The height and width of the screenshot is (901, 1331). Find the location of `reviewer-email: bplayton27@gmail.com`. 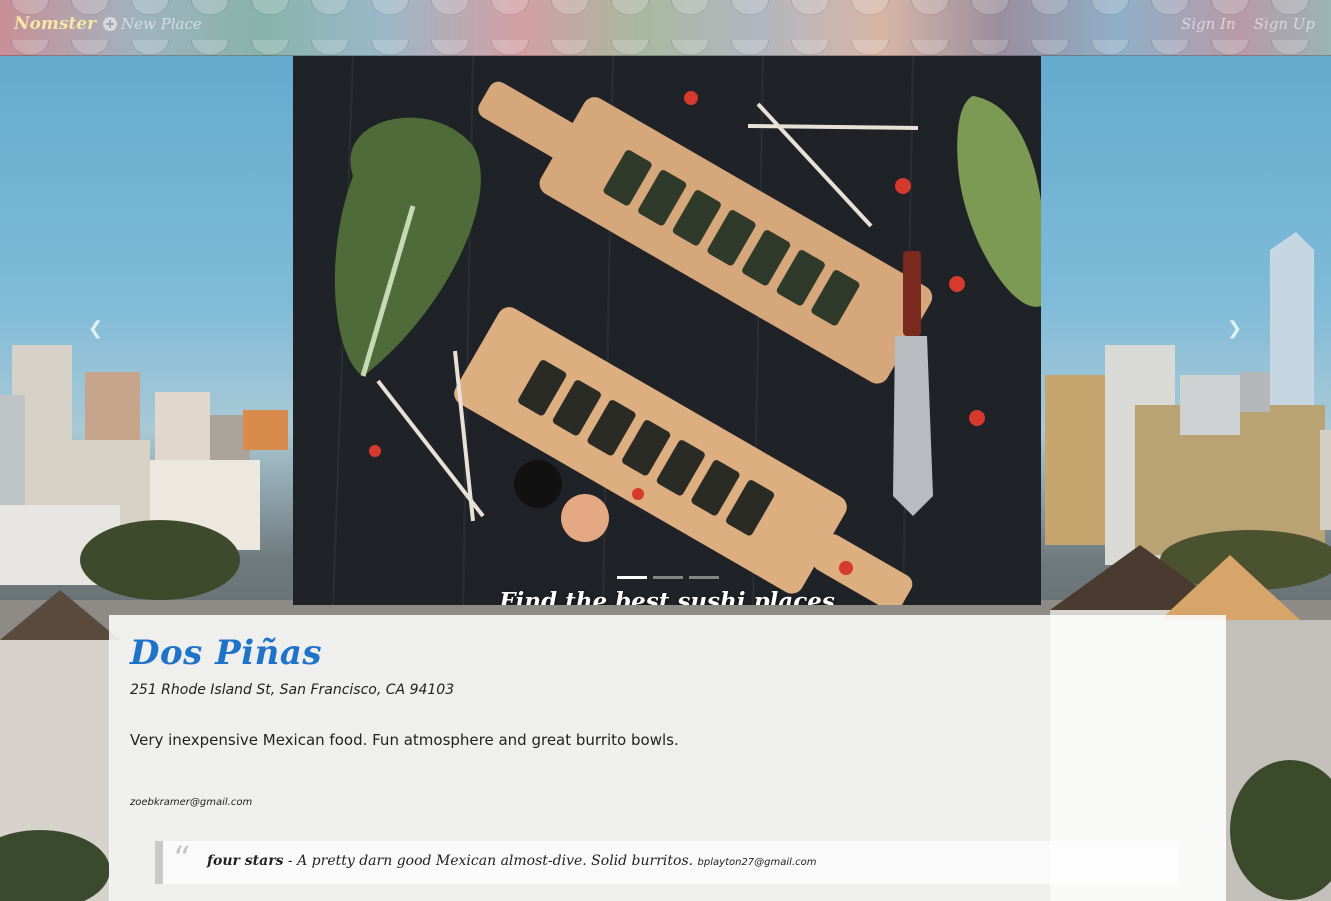

reviewer-email: bplayton27@gmail.com is located at coordinates (757, 862).